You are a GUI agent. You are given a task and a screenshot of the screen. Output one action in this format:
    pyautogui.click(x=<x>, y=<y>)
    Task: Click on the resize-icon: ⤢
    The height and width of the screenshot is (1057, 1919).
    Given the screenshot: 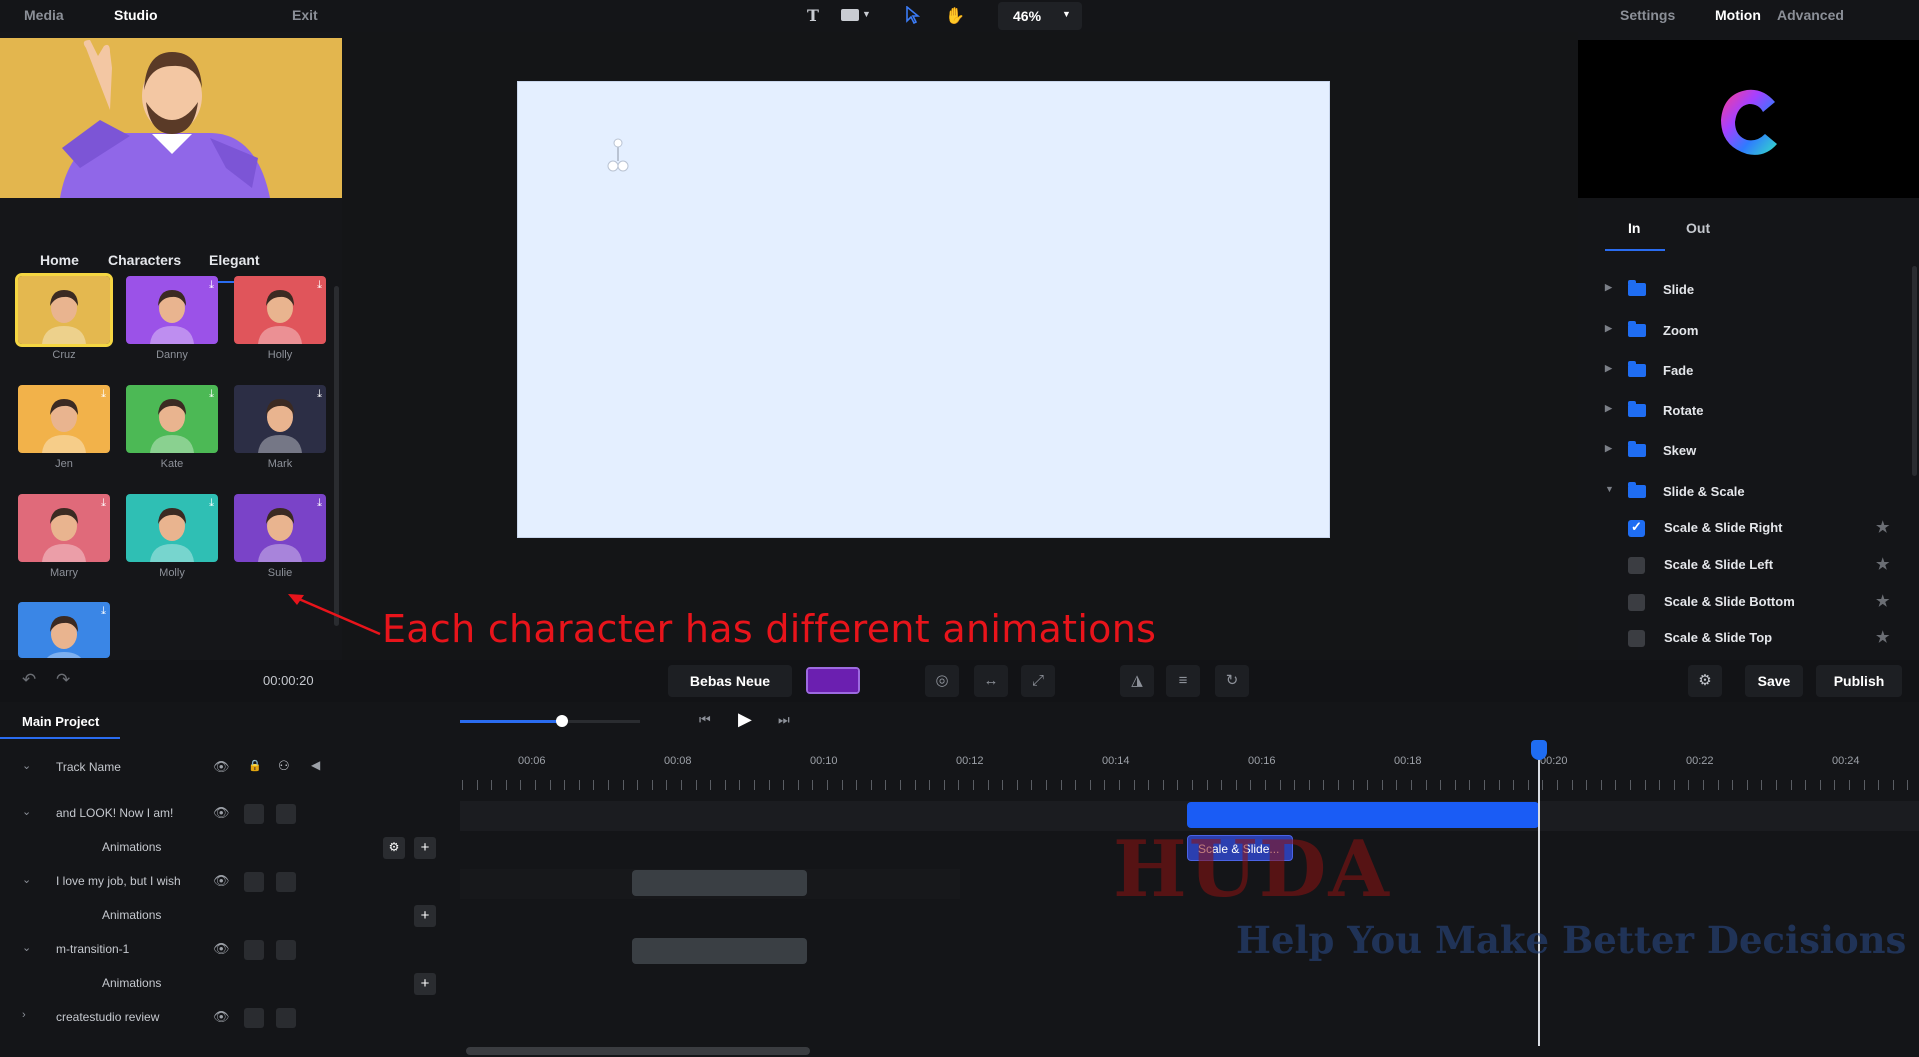 What is the action you would take?
    pyautogui.click(x=1038, y=681)
    